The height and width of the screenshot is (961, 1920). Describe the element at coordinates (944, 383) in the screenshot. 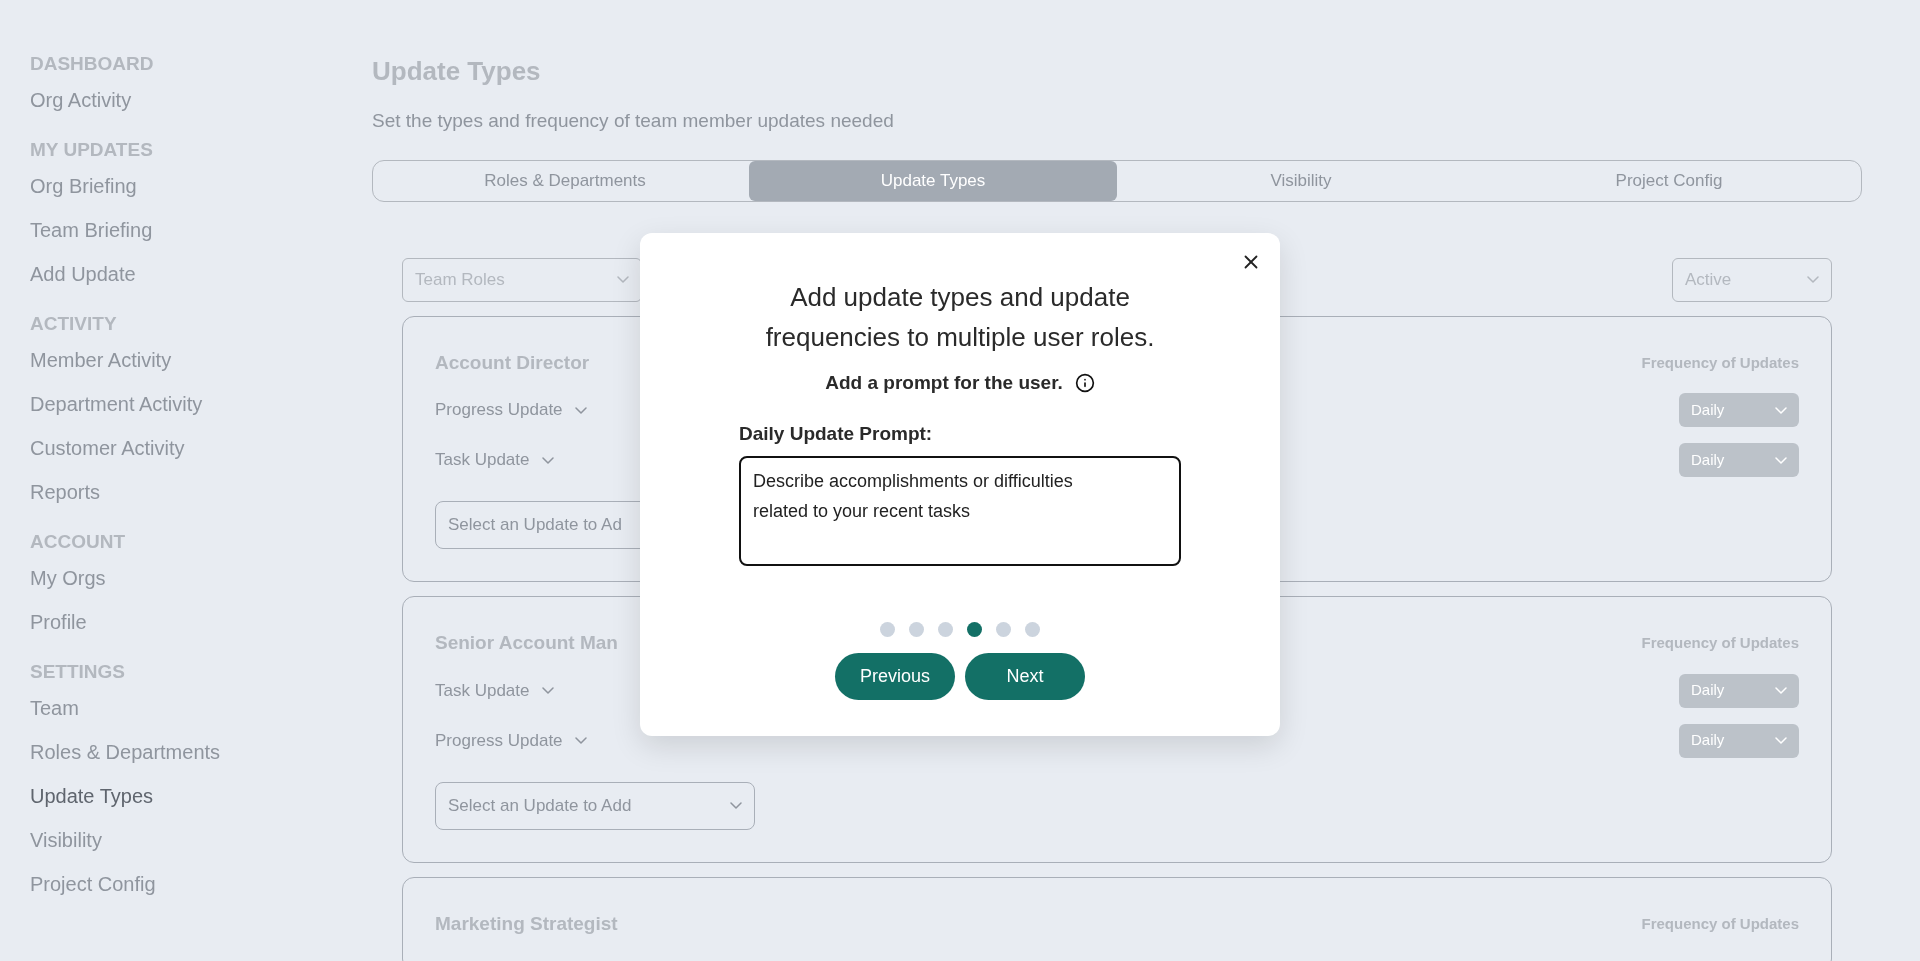

I see `modal-subtitle: Add a prompt for the user.` at that location.